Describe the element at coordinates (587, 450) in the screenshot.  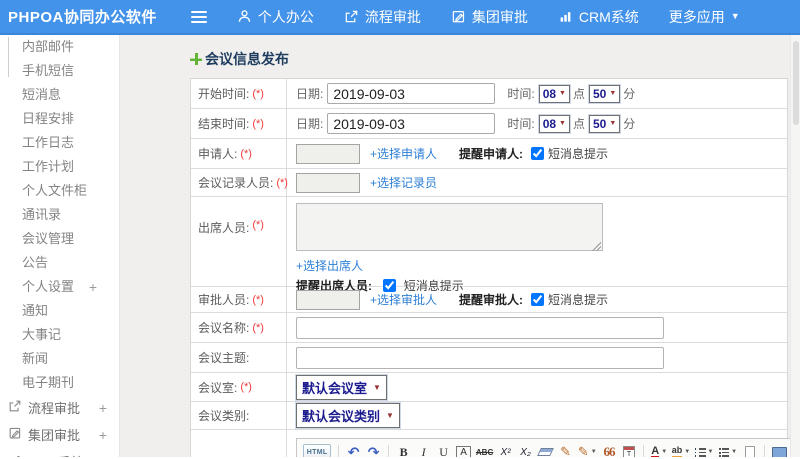
I see `format-painter-icon: ✎ ▼` at that location.